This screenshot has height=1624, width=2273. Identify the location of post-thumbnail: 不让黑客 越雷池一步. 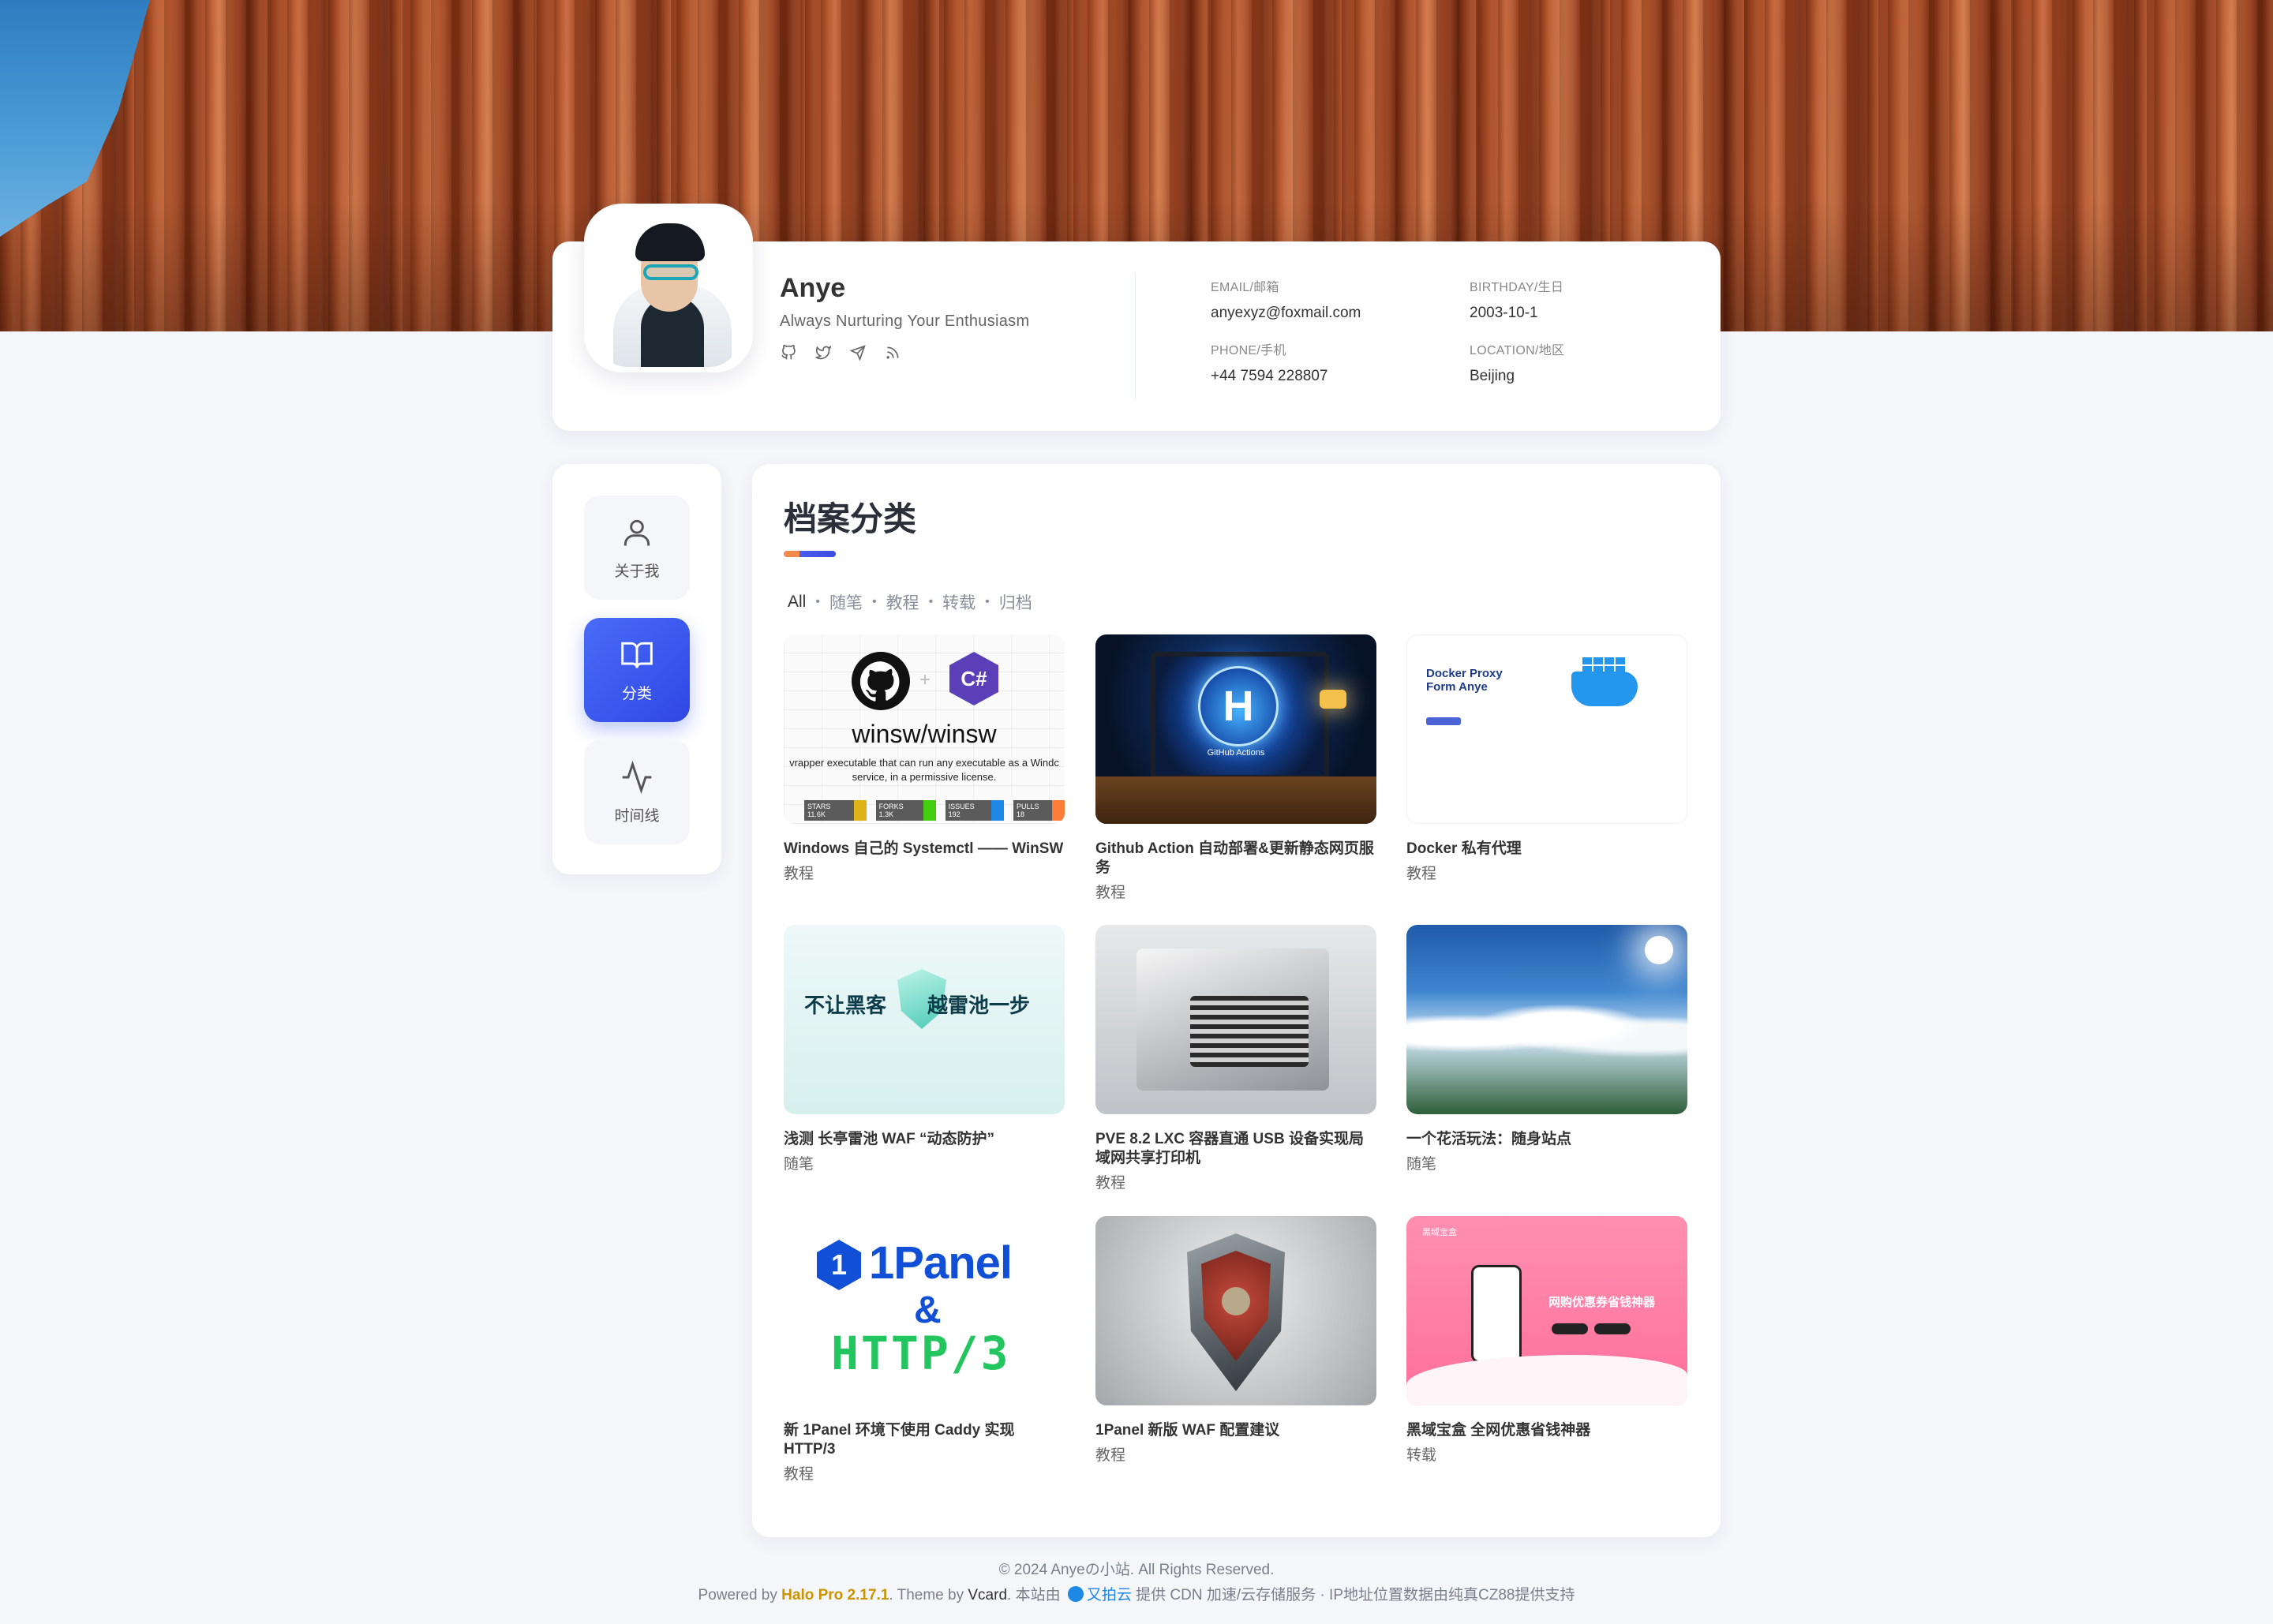
(924, 1019).